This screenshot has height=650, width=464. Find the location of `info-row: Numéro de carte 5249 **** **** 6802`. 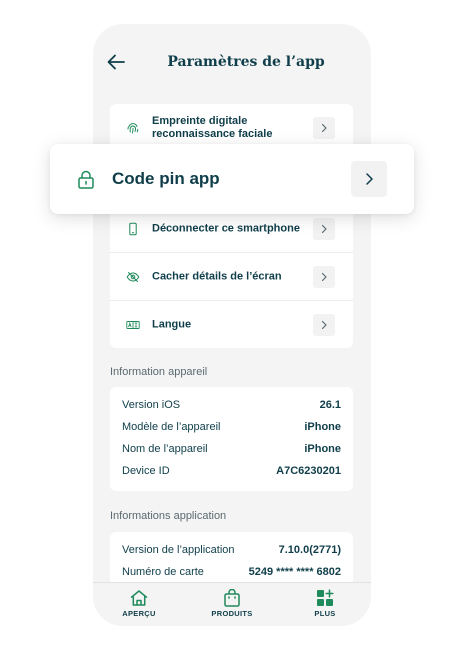

info-row: Numéro de carte 5249 **** **** 6802 is located at coordinates (231, 574).